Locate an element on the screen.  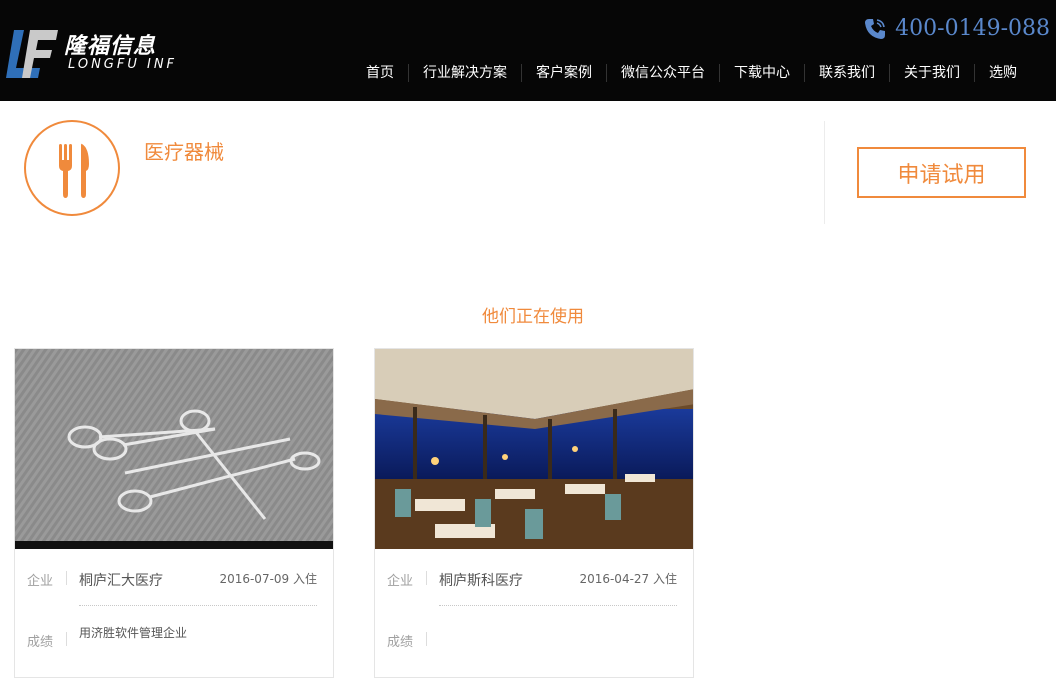
logo-mark-icon is located at coordinates (32, 54).